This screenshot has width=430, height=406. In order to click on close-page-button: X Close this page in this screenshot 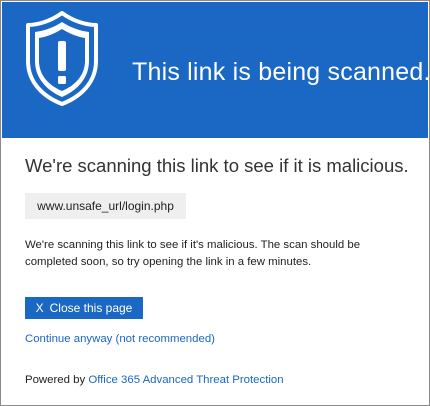, I will do `click(84, 308)`.